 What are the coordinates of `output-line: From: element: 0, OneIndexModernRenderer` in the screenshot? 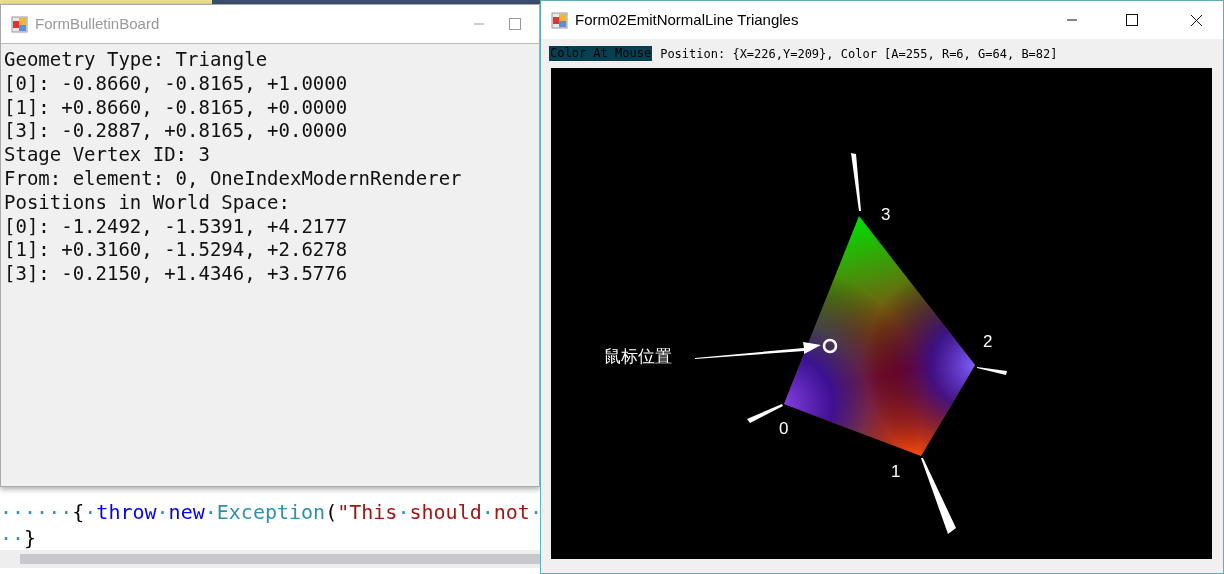 It's located at (233, 178).